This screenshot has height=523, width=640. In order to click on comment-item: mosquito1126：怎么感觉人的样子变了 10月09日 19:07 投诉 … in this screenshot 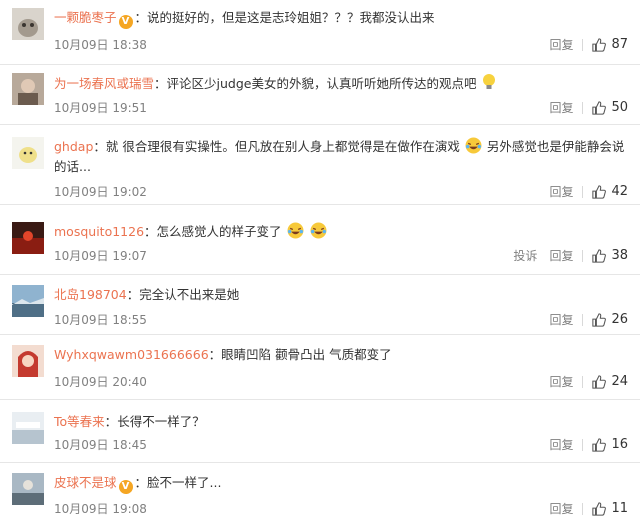, I will do `click(320, 240)`.